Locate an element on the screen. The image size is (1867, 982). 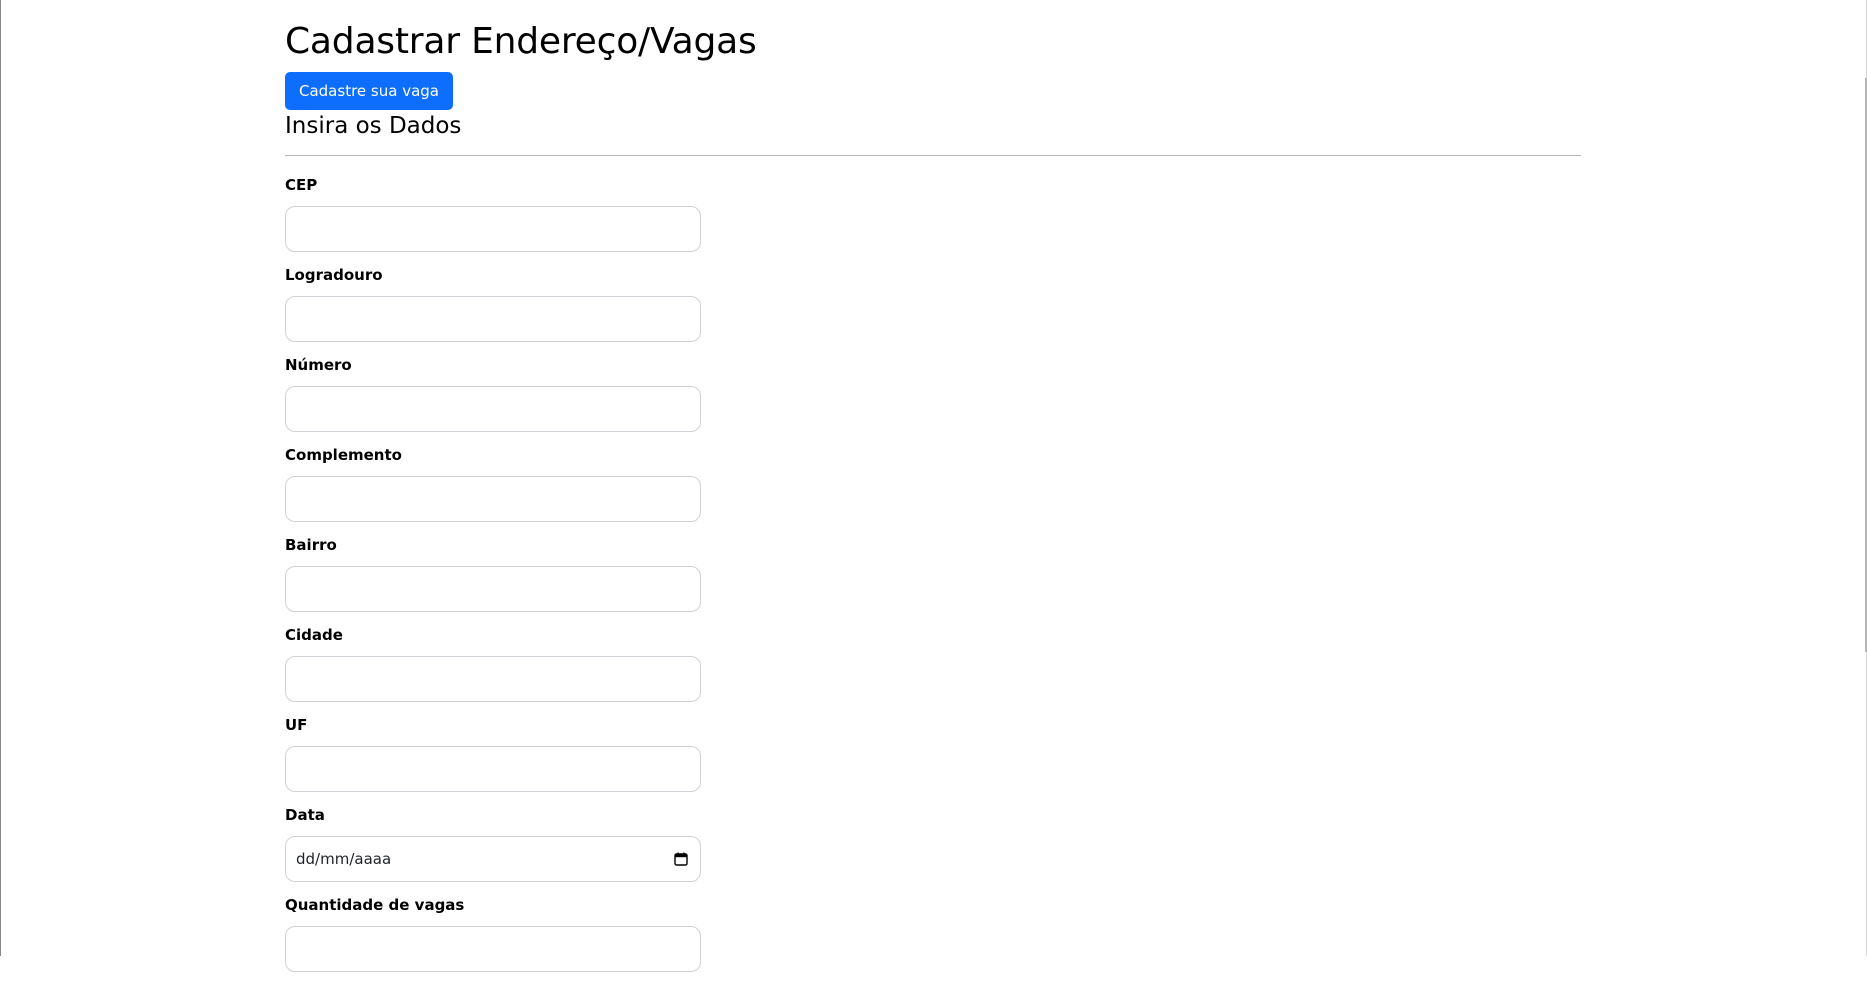
field-logradouro: Logradouro is located at coordinates (495, 307).